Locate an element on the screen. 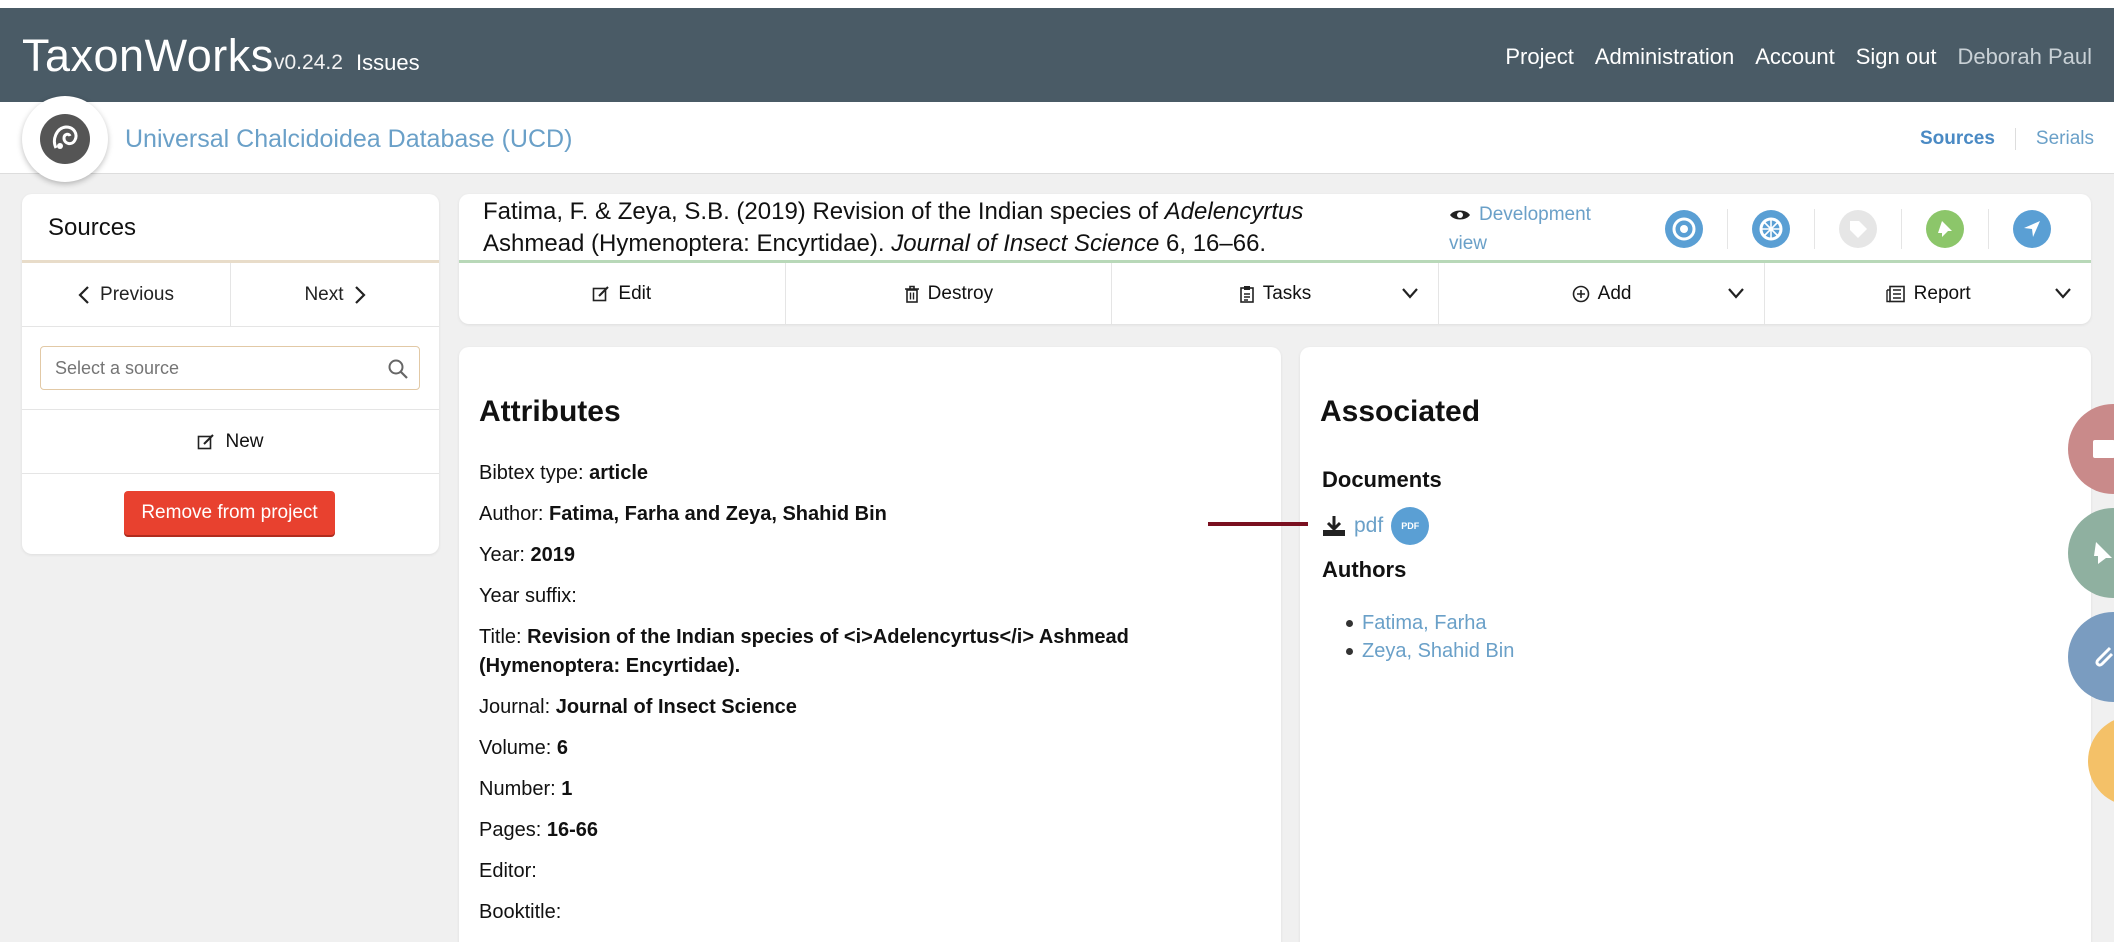 This screenshot has width=2114, height=942. nav-sign-out: Sign out is located at coordinates (1896, 57).